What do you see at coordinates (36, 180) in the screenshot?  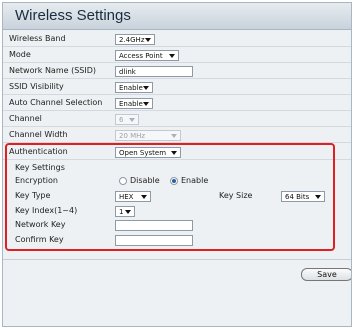 I see `encryption-label: Encryption` at bounding box center [36, 180].